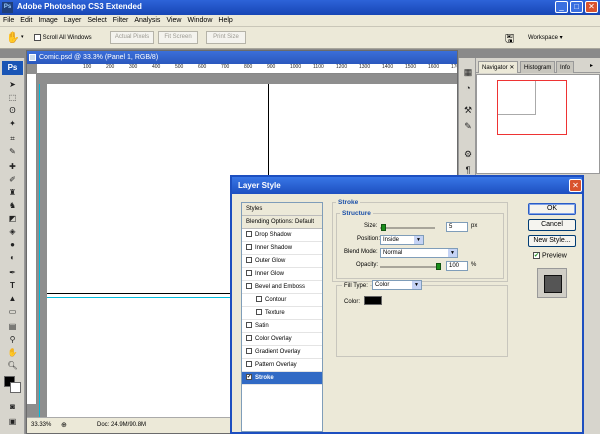 This screenshot has height=434, width=600. What do you see at coordinates (15, 387) in the screenshot?
I see `background-color-swatch` at bounding box center [15, 387].